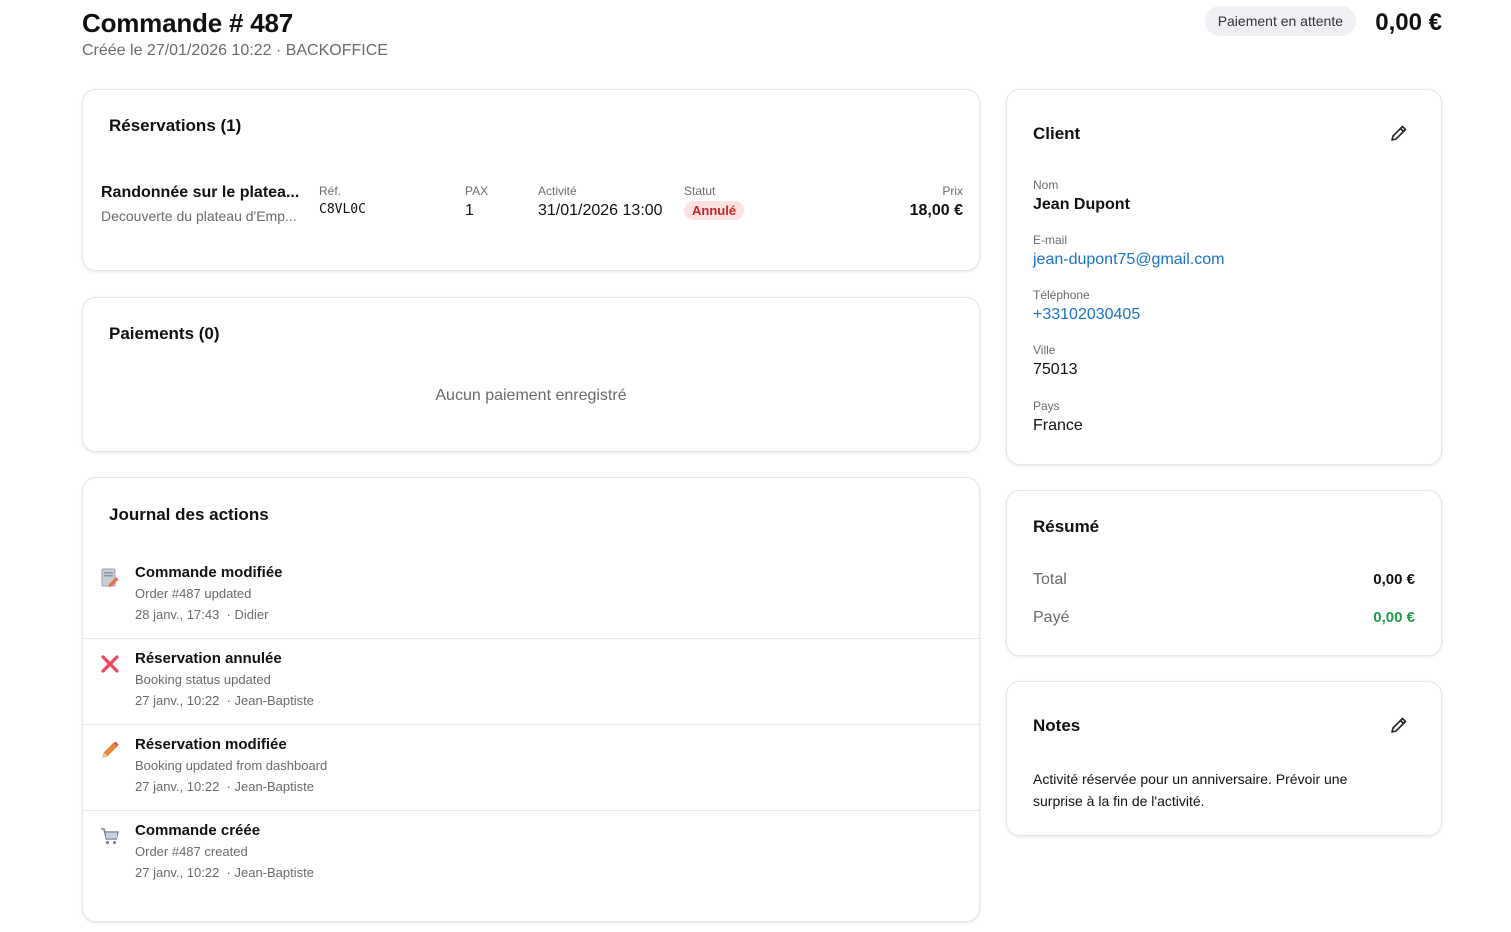 Image resolution: width=1511 pixels, height=932 pixels. Describe the element at coordinates (193, 593) in the screenshot. I see `log-description: Order #487 updated` at that location.